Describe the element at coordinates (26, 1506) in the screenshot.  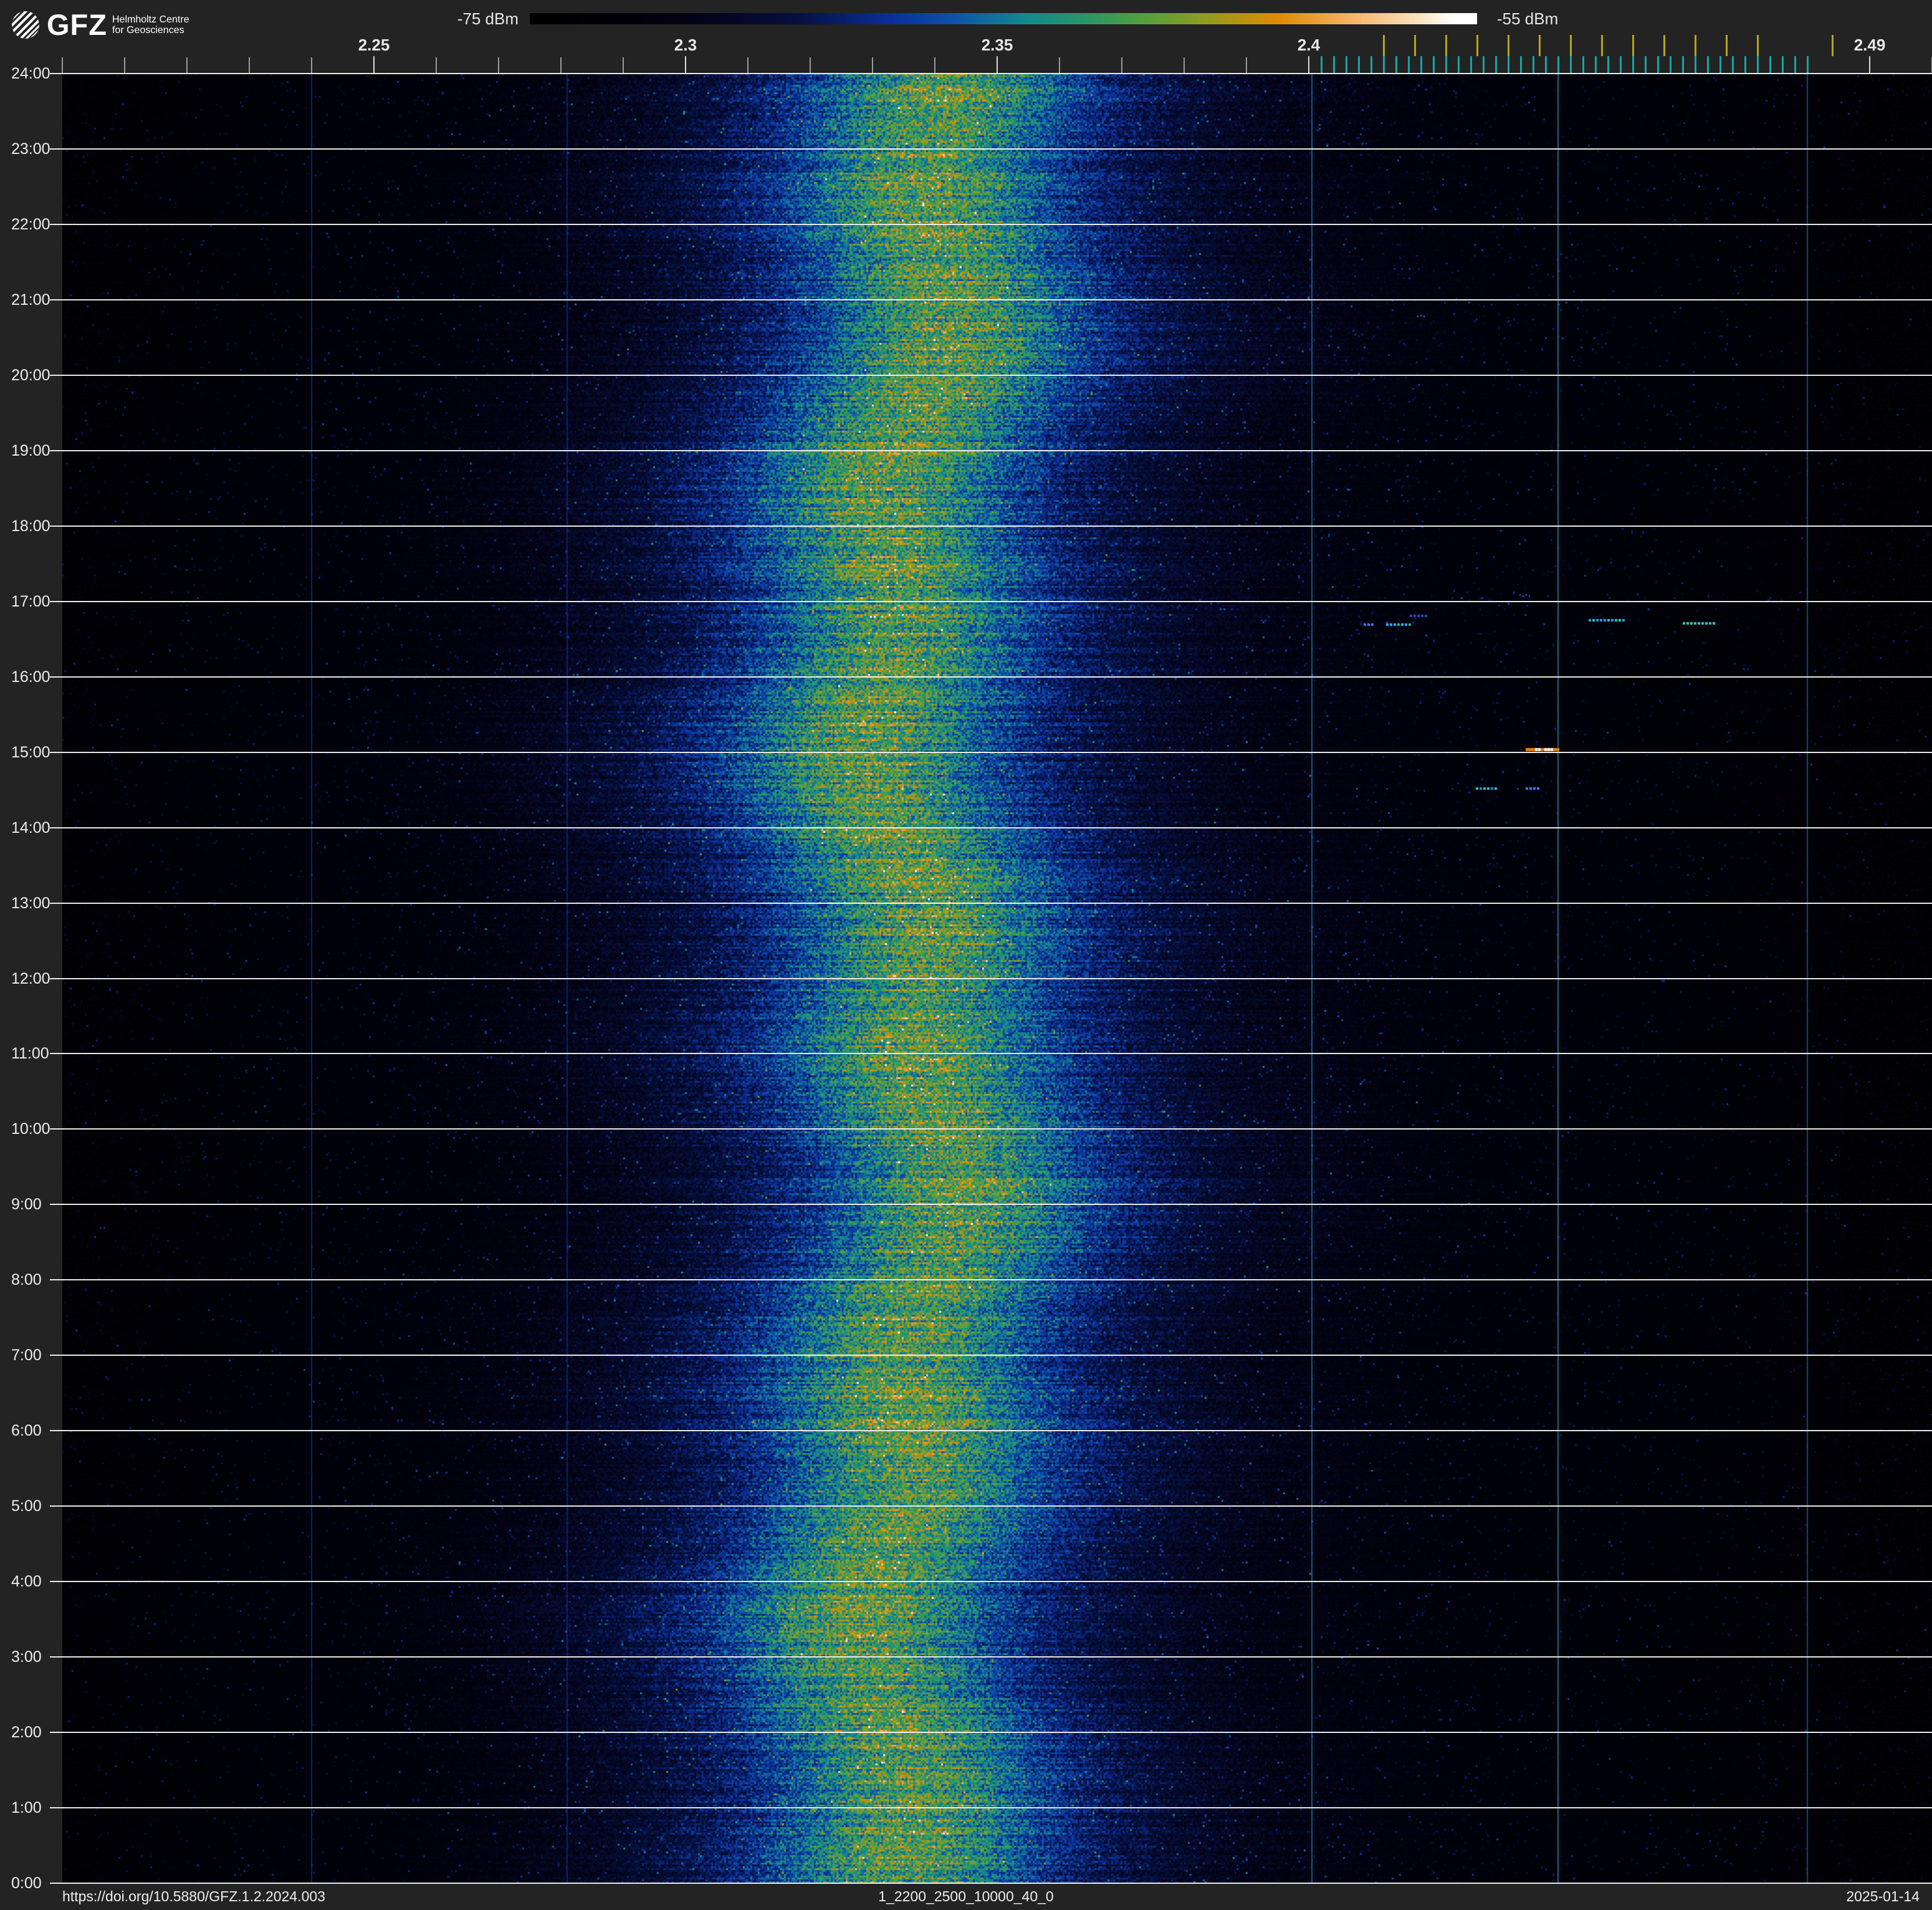
I see `time-tick-label: 5:00` at that location.